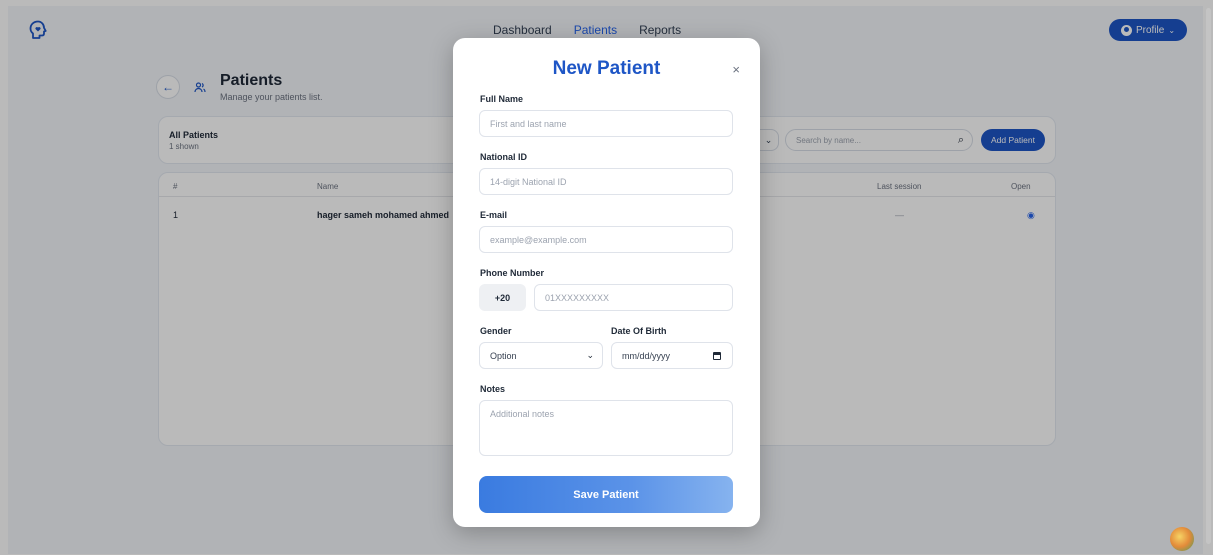 The height and width of the screenshot is (555, 1213). I want to click on modal-title: New Patient, so click(606, 68).